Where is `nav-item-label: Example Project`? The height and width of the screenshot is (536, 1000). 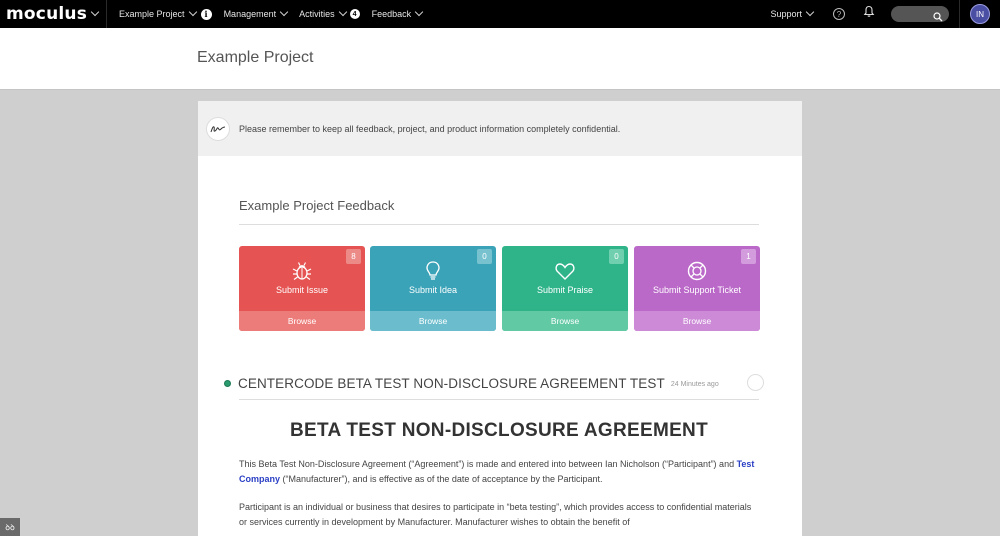
nav-item-label: Example Project is located at coordinates (152, 14).